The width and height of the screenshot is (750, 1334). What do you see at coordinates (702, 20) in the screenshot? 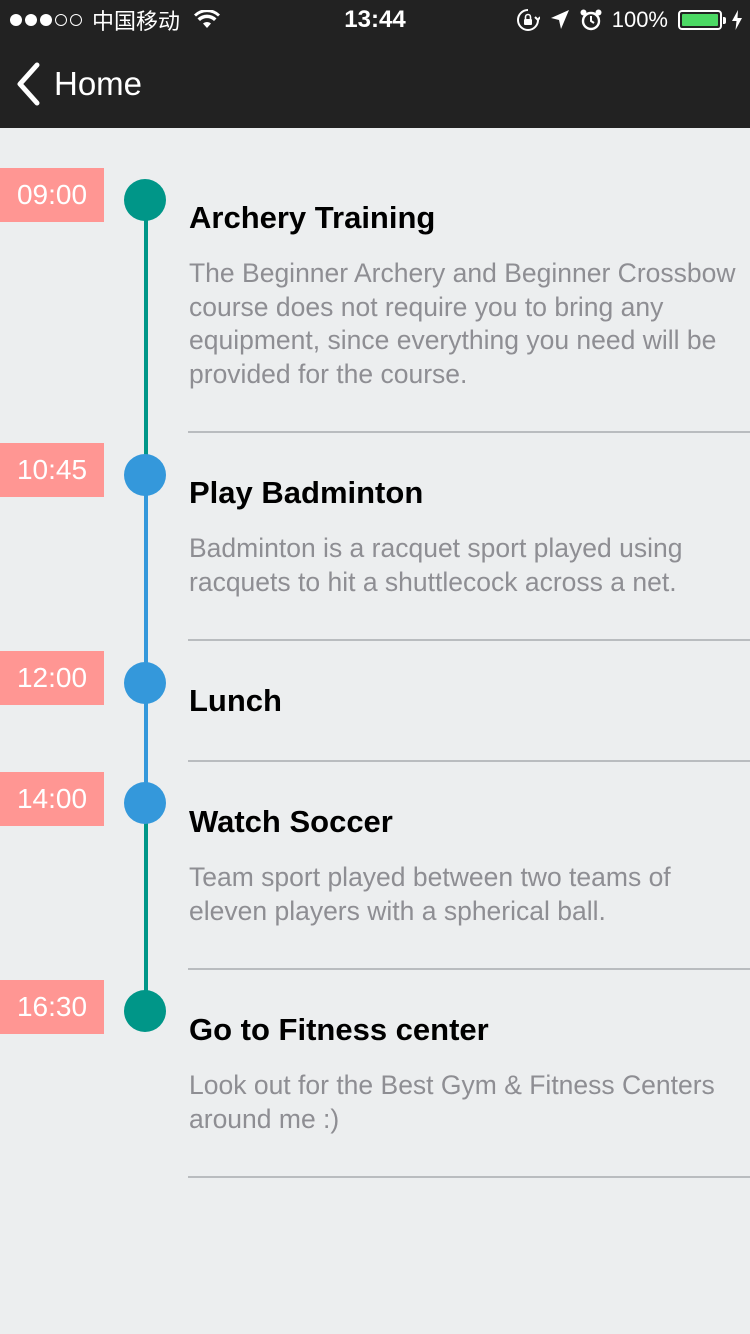
I see `battery-icon` at bounding box center [702, 20].